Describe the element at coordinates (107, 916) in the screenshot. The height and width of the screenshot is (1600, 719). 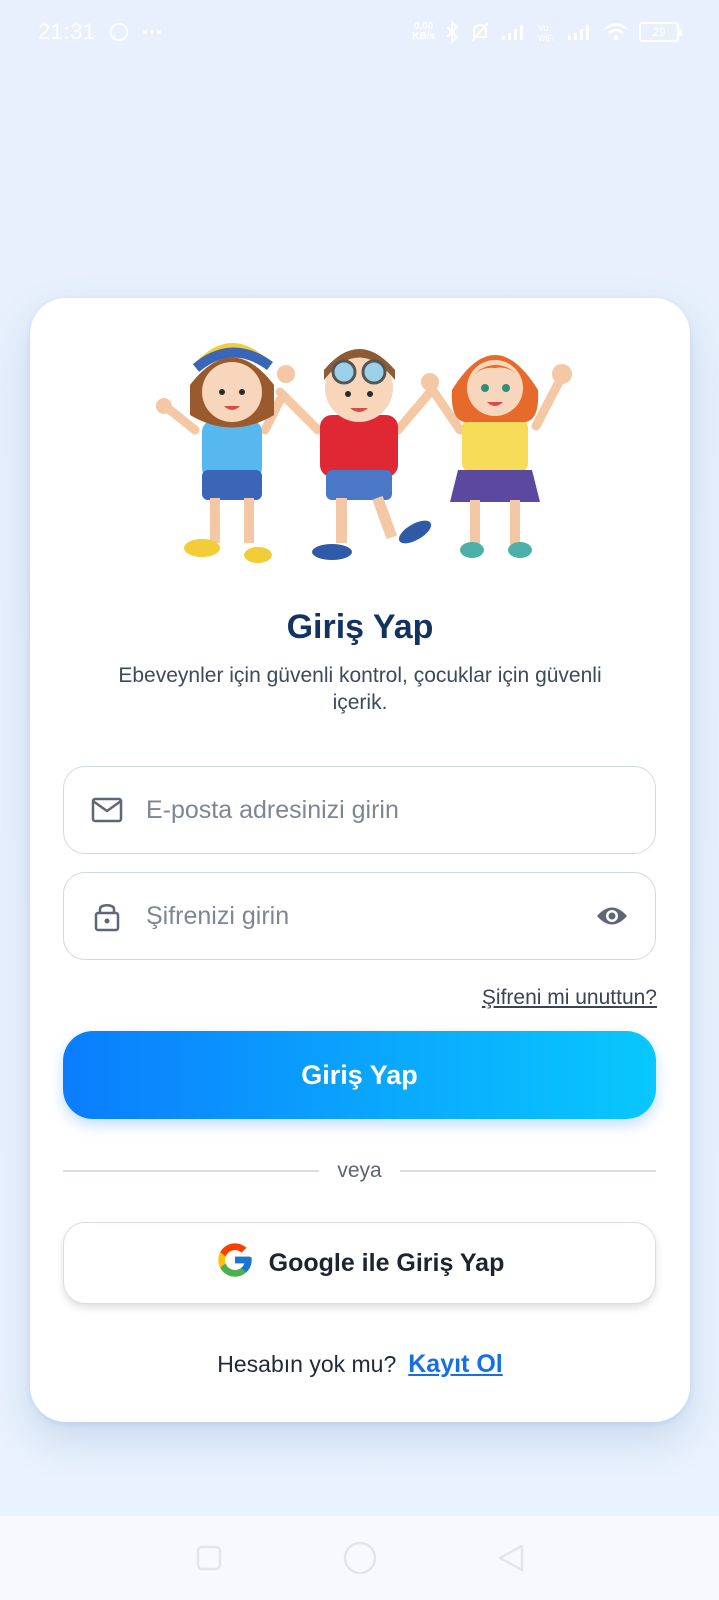
I see `lock-icon` at that location.